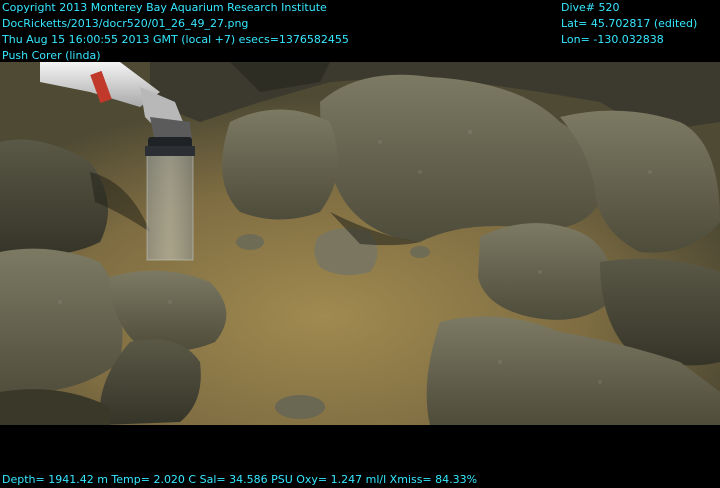 The image size is (720, 488). What do you see at coordinates (125, 23) in the screenshot?
I see `filename-text: DocRicketts/2013/docr520/01_26_49_27.png` at bounding box center [125, 23].